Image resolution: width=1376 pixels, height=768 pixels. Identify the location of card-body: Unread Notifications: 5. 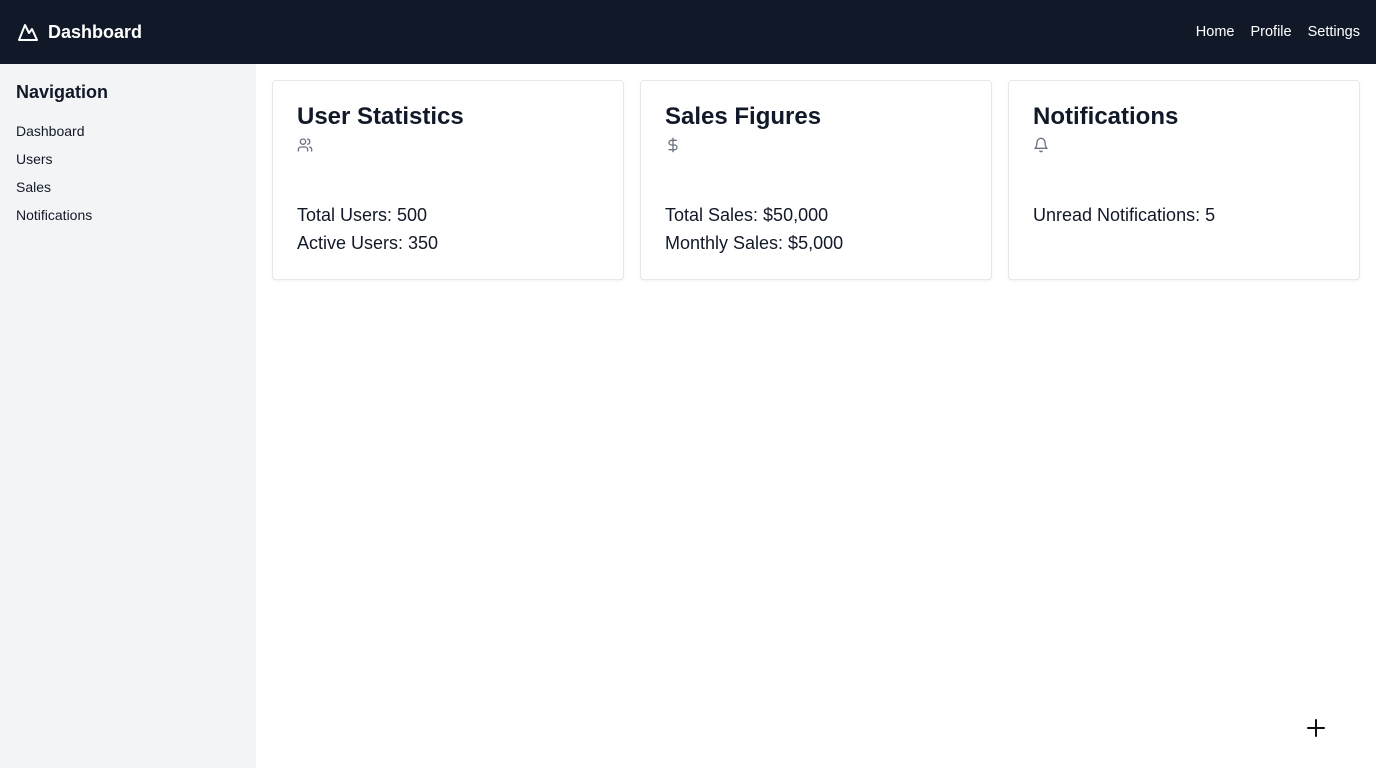
(1184, 215).